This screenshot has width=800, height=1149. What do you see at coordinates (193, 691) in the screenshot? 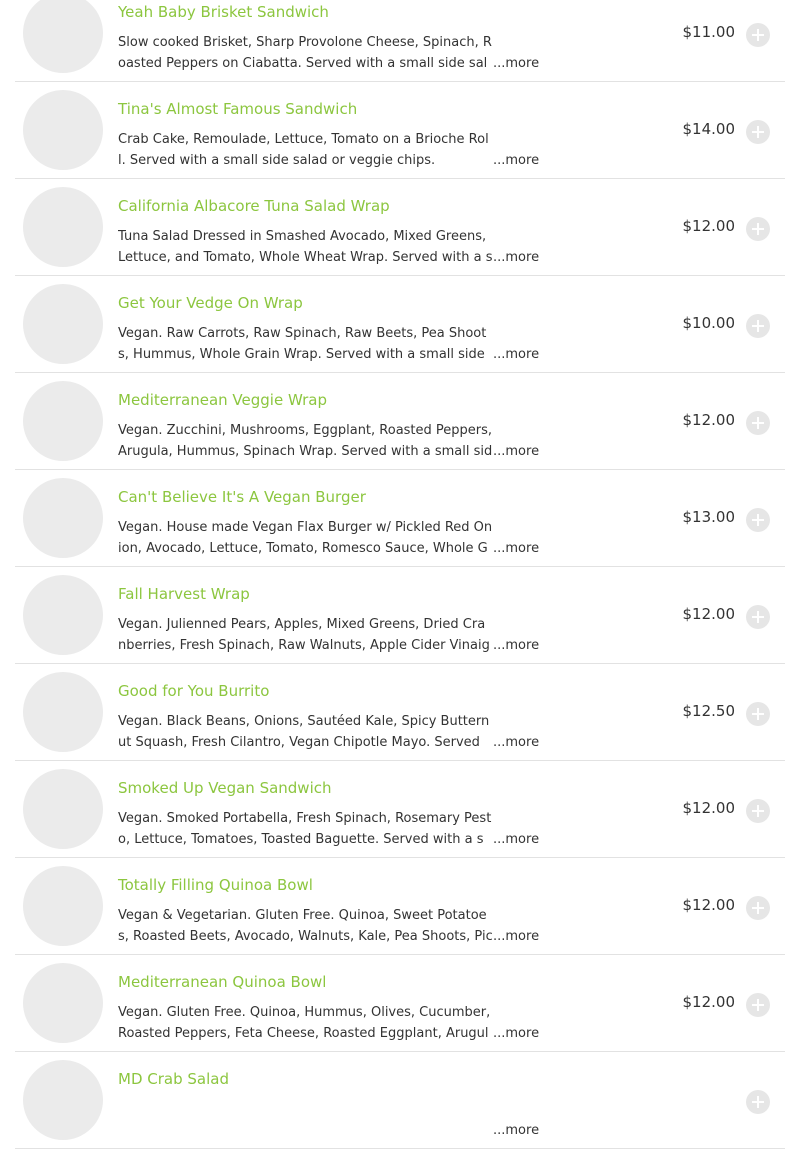
I see `item-name: Good for You Burrito` at bounding box center [193, 691].